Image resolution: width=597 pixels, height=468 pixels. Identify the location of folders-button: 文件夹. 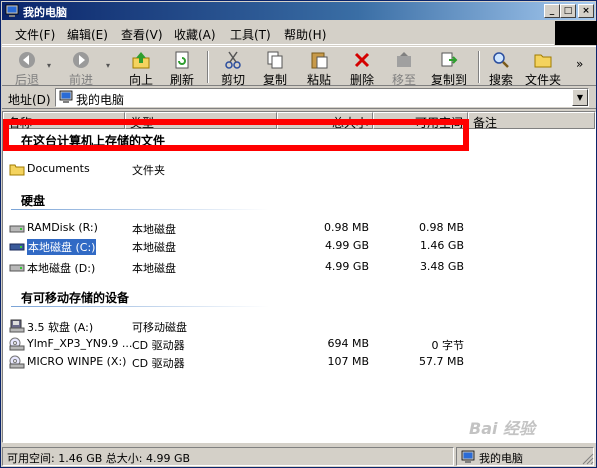
(543, 68).